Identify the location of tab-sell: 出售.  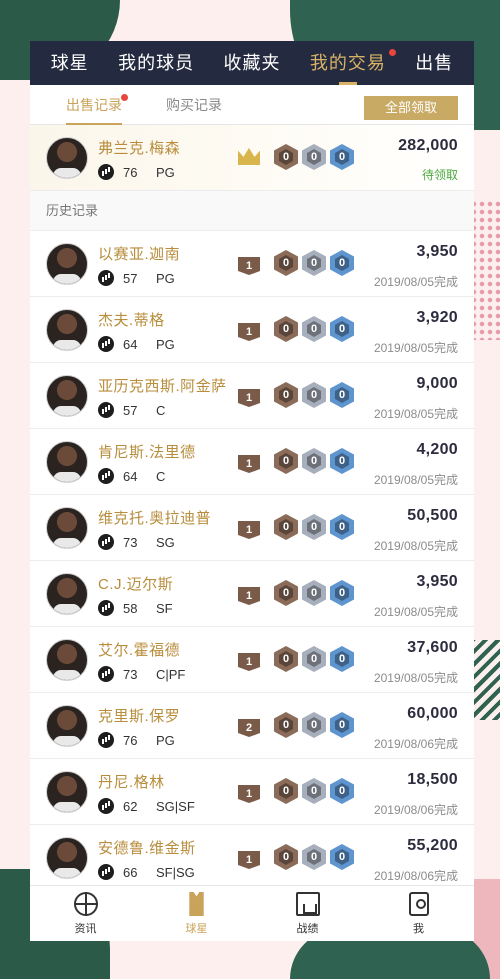
(434, 63).